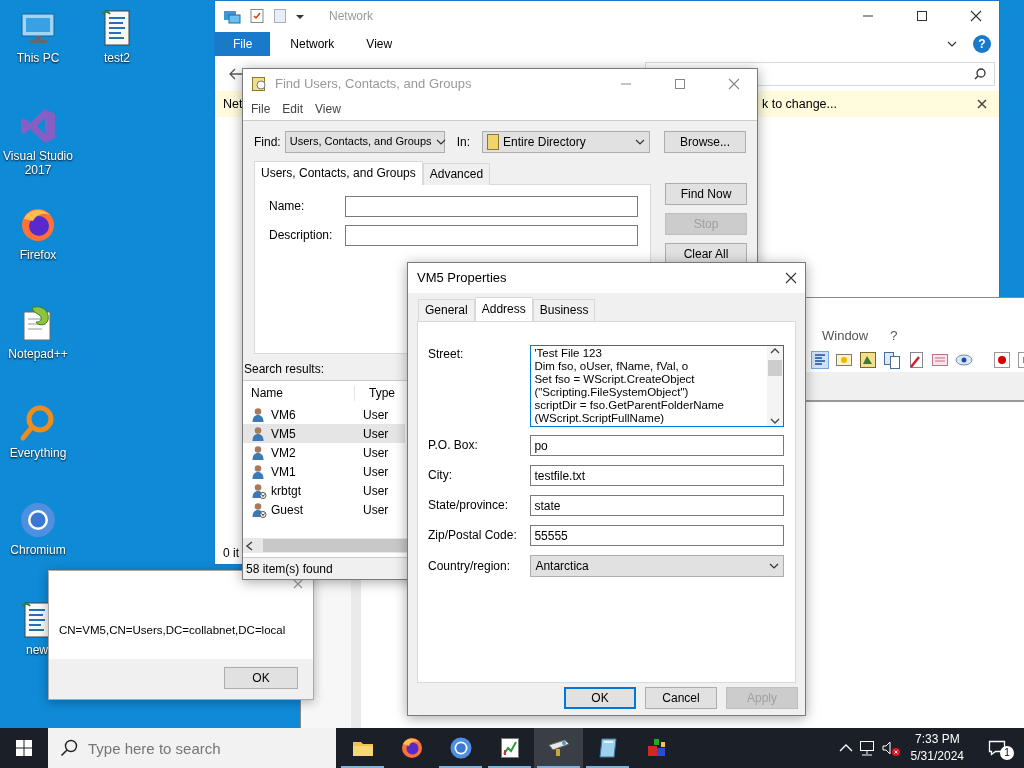 The width and height of the screenshot is (1024, 768). I want to click on icon-label: new, so click(37, 650).